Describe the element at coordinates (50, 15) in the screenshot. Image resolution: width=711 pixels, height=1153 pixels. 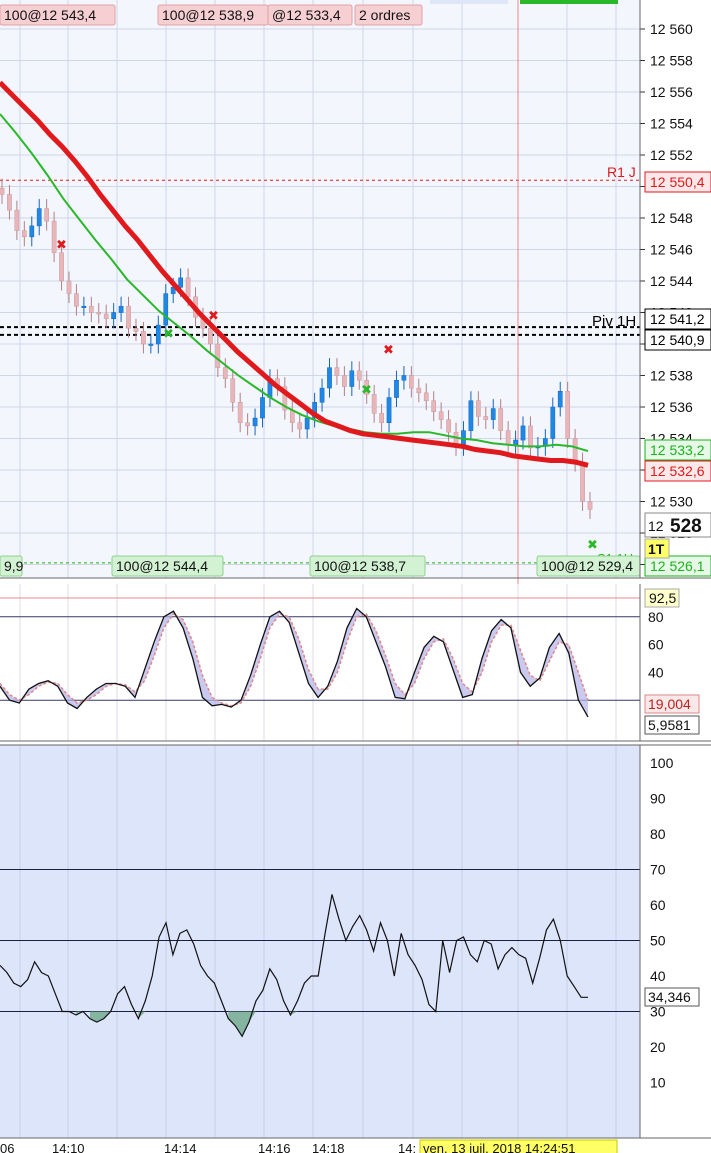
I see `order-label: 100@12 543,4` at that location.